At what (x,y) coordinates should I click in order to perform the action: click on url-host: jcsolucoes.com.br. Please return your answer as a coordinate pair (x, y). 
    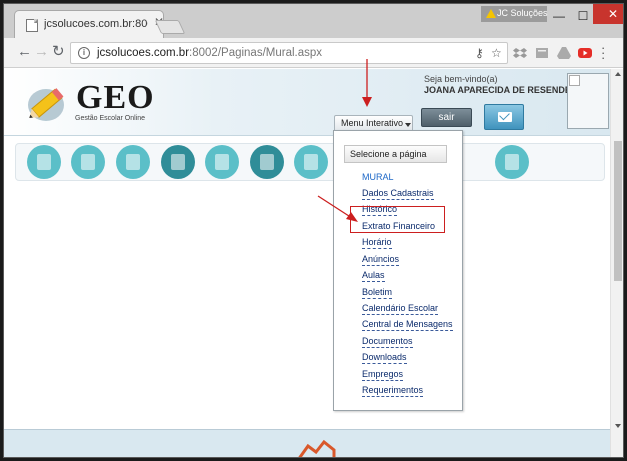
    Looking at the image, I should click on (143, 53).